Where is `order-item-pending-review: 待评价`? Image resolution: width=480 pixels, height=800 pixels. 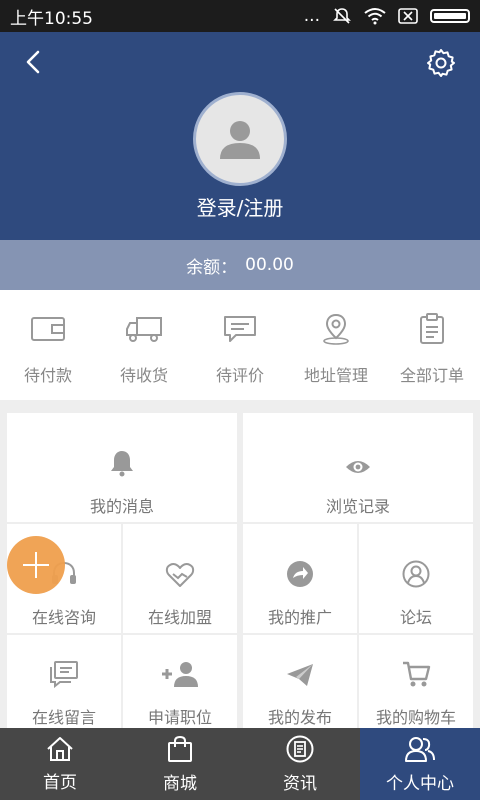 order-item-pending-review: 待评价 is located at coordinates (240, 345).